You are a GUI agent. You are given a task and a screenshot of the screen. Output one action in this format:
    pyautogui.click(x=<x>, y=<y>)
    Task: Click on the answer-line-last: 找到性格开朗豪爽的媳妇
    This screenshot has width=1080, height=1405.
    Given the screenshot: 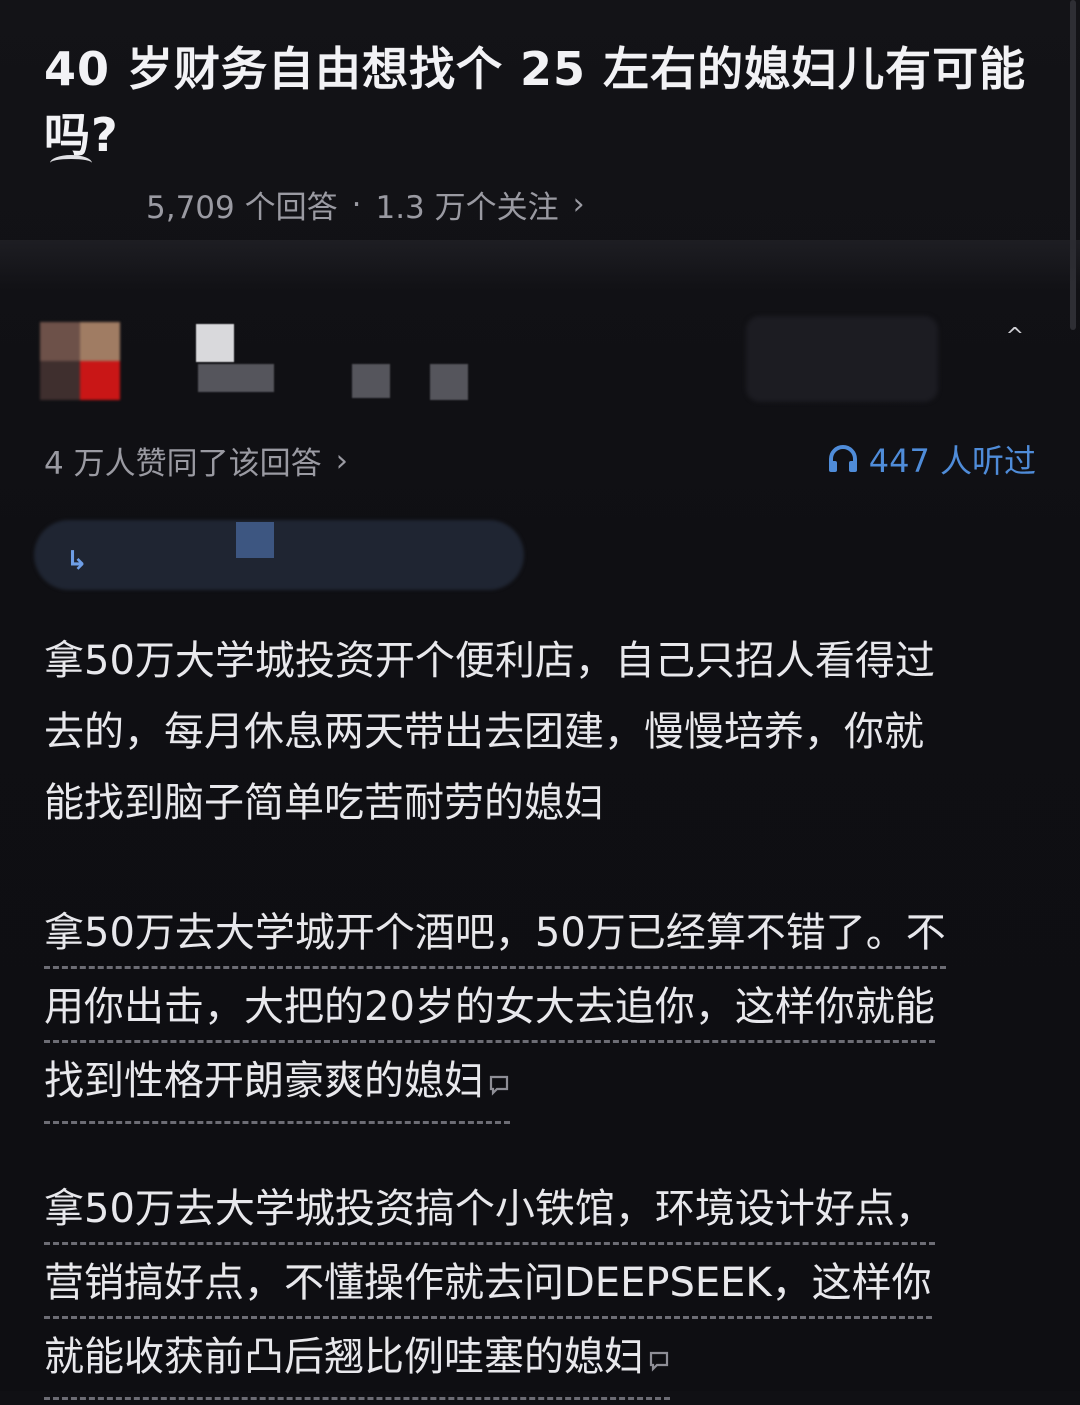 What is the action you would take?
    pyautogui.click(x=277, y=1086)
    